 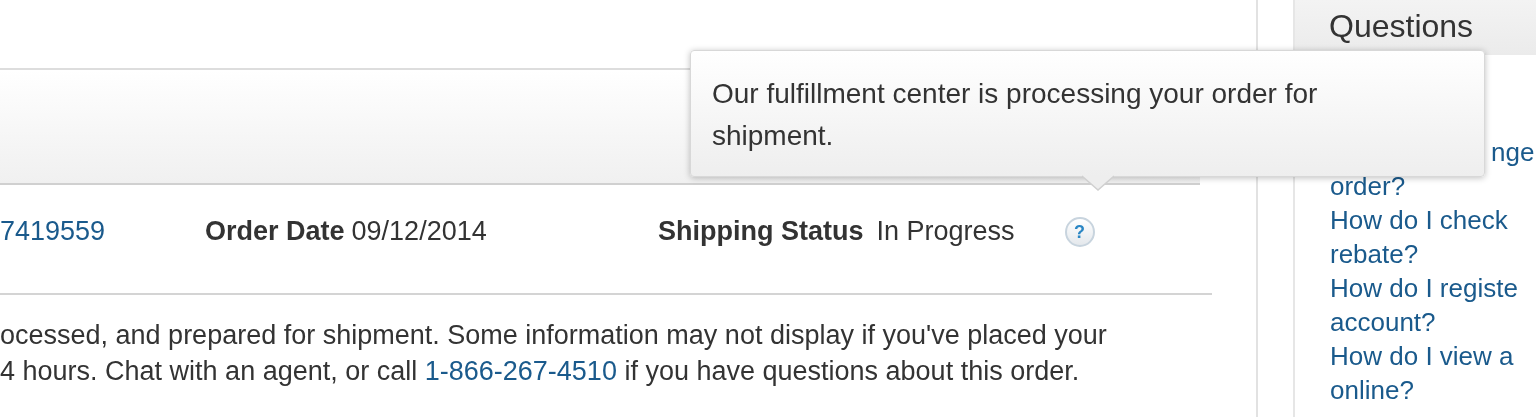 I want to click on order-date-label: Order Date, so click(x=275, y=231).